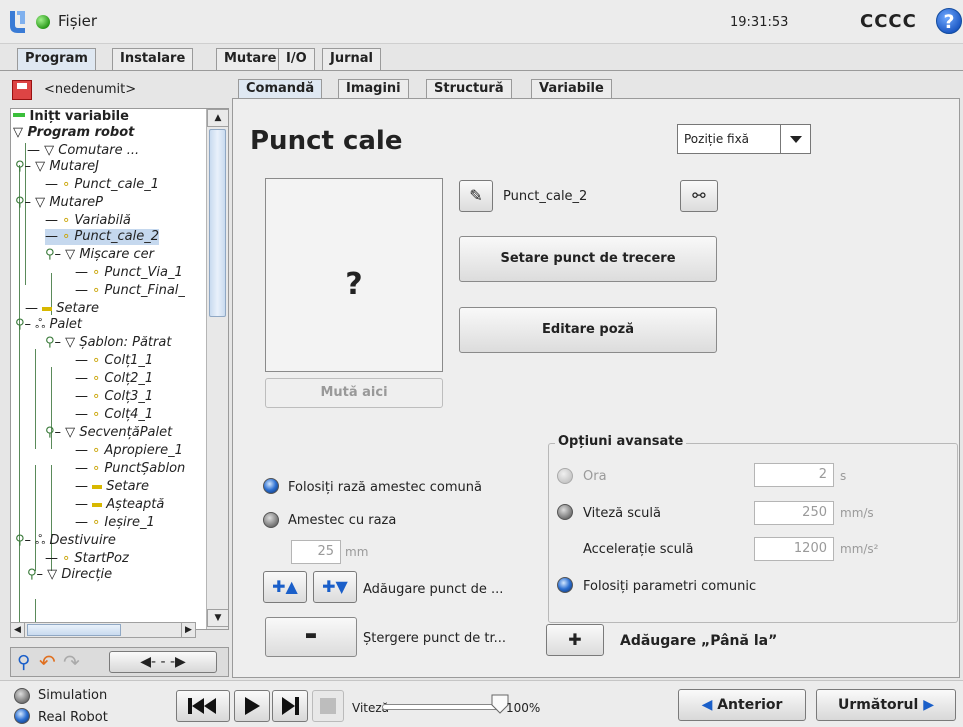  What do you see at coordinates (217, 223) in the screenshot?
I see `scroll-thumb` at bounding box center [217, 223].